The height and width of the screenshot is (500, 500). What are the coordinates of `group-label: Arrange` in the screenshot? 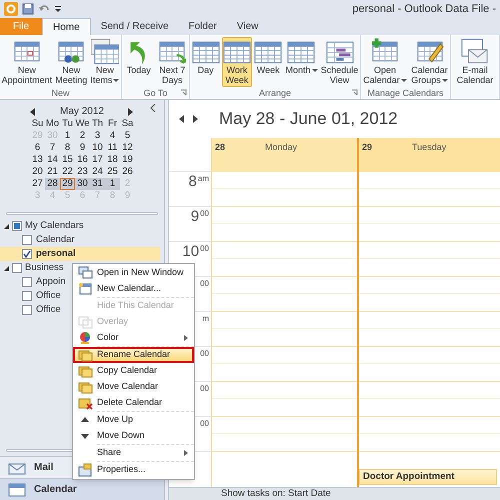 It's located at (275, 93).